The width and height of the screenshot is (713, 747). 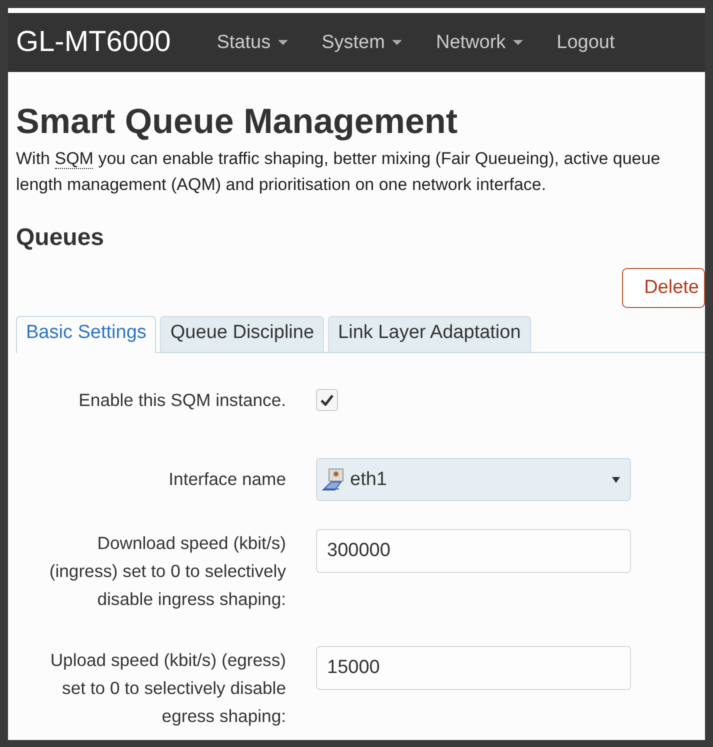 I want to click on field-label: Enable this SQM instance., so click(x=182, y=400).